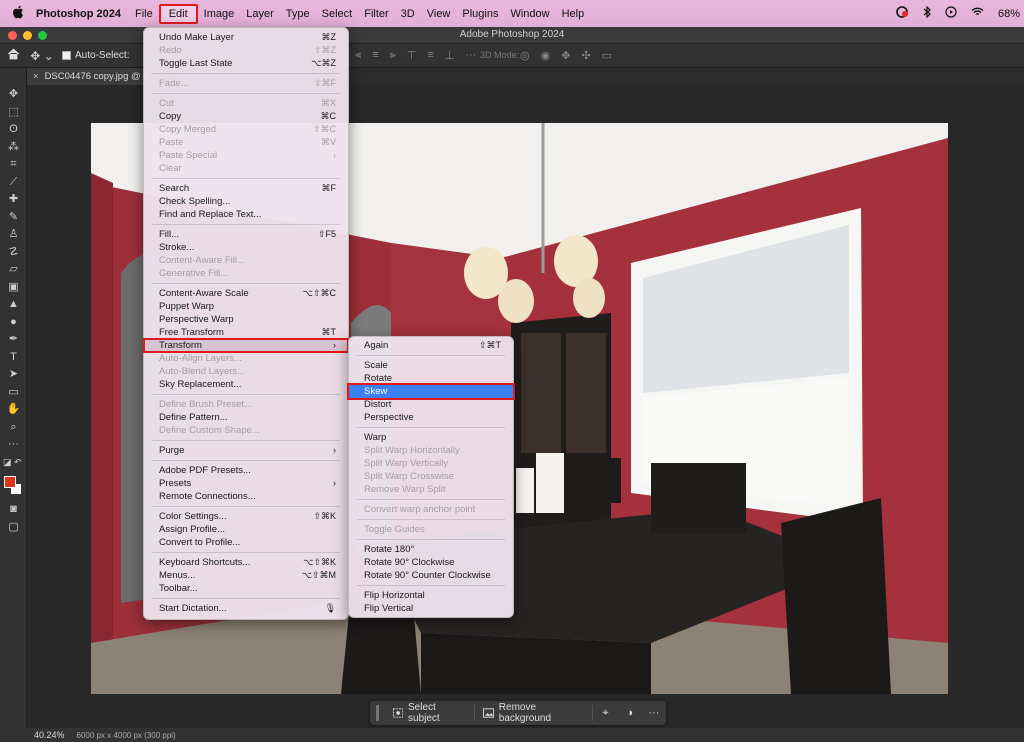 The height and width of the screenshot is (742, 1024). Describe the element at coordinates (246, 575) in the screenshot. I see `edit-menu-item-menus: Menus... ⌥⇧⌘M` at that location.